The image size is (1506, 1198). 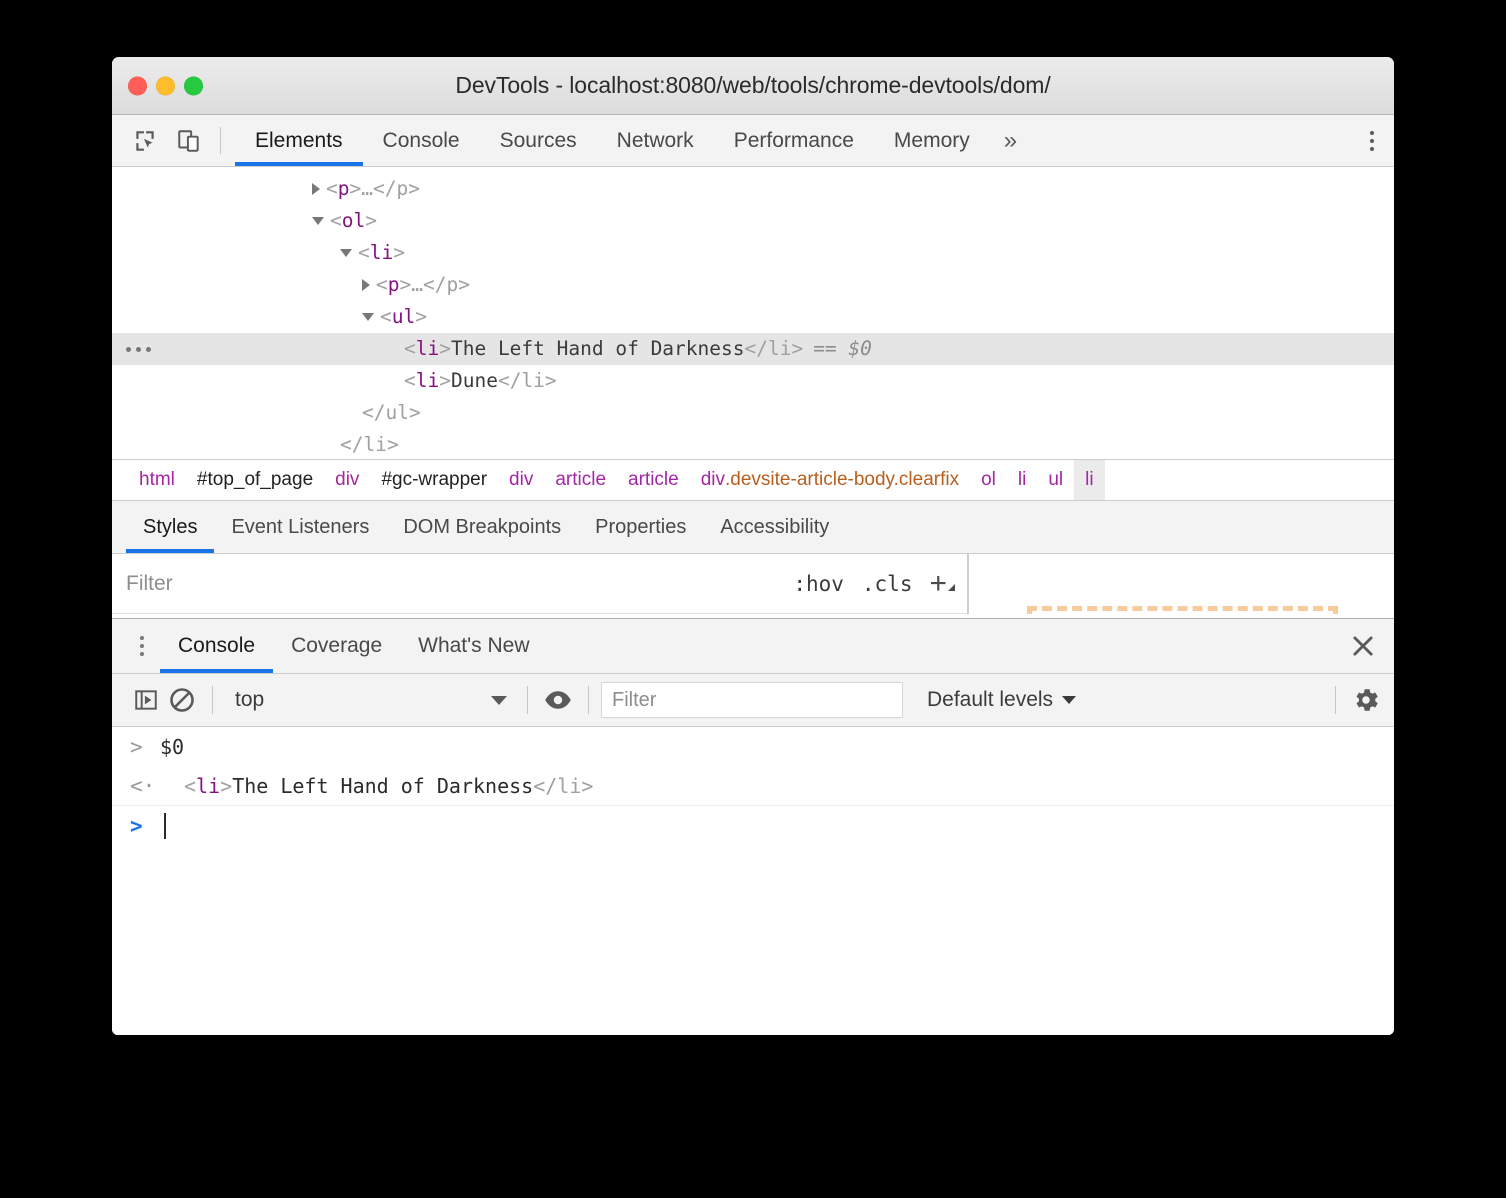 What do you see at coordinates (434, 480) in the screenshot?
I see `breadcrumb-item-gc-wrapper: #gc-wrapper` at bounding box center [434, 480].